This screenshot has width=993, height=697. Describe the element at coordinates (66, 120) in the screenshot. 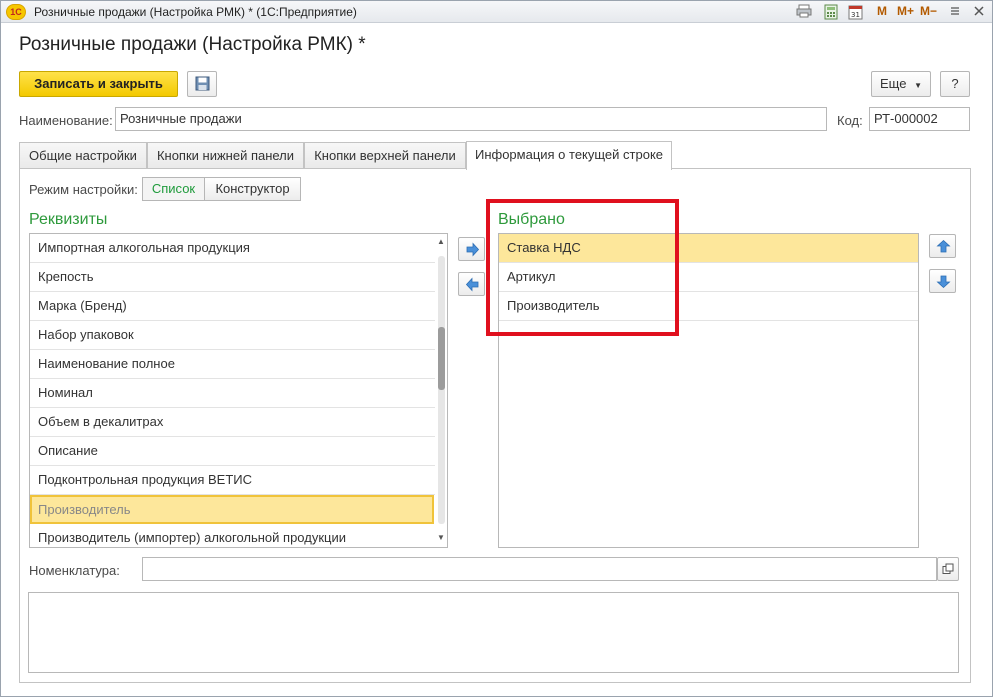

I see `name-label: Наименование:` at that location.